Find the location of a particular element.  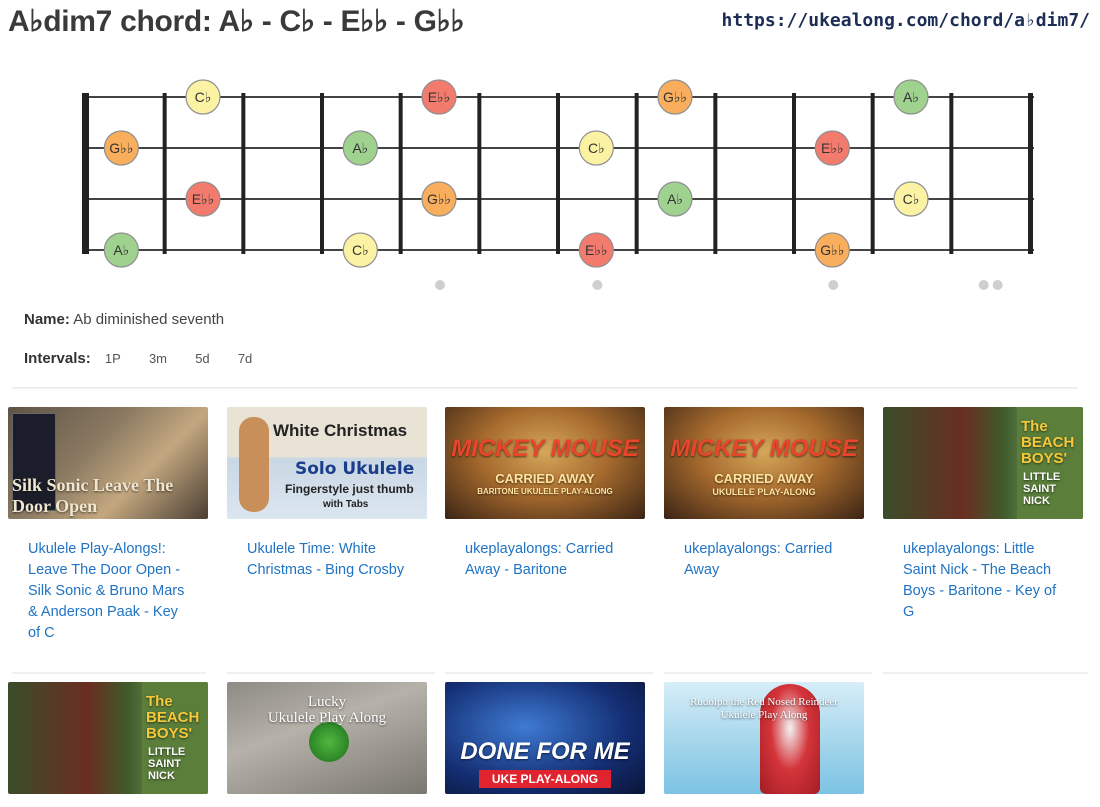

video-card: DONE FOR ME UKE PLAY-ALONG is located at coordinates (545, 738).